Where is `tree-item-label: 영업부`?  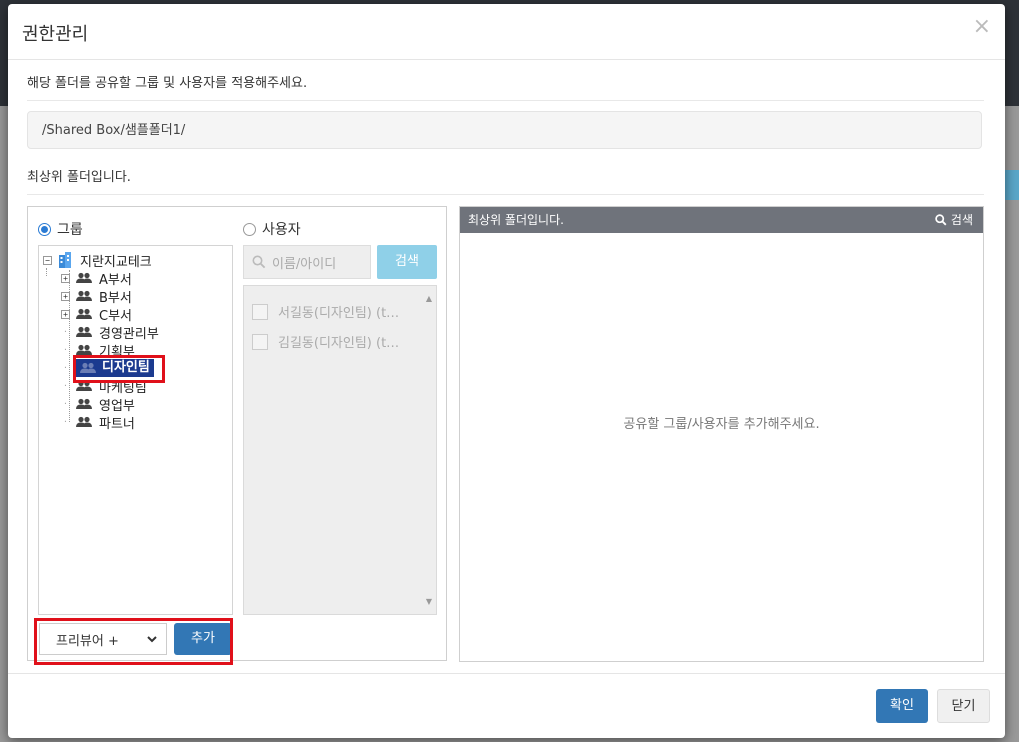
tree-item-label: 영업부 is located at coordinates (117, 406).